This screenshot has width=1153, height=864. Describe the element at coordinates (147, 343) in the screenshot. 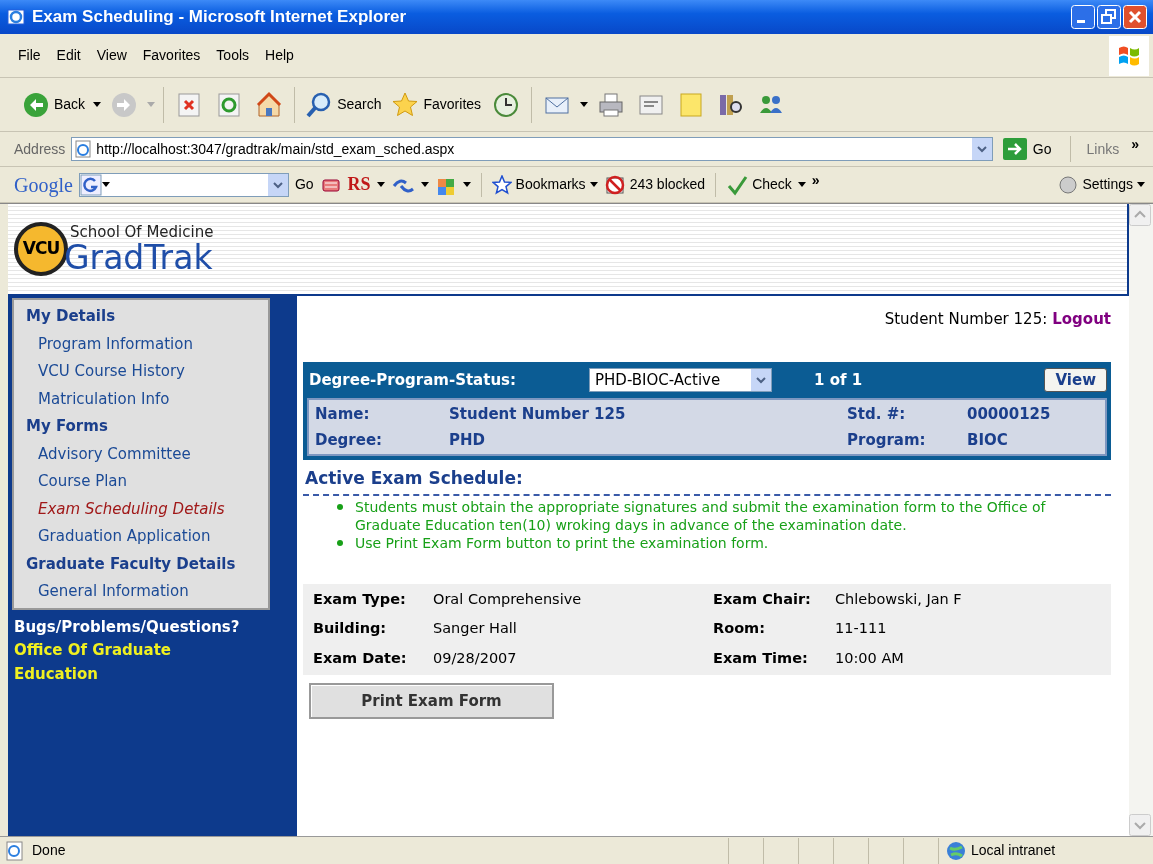

I see `sidebar-link: Program Information` at that location.